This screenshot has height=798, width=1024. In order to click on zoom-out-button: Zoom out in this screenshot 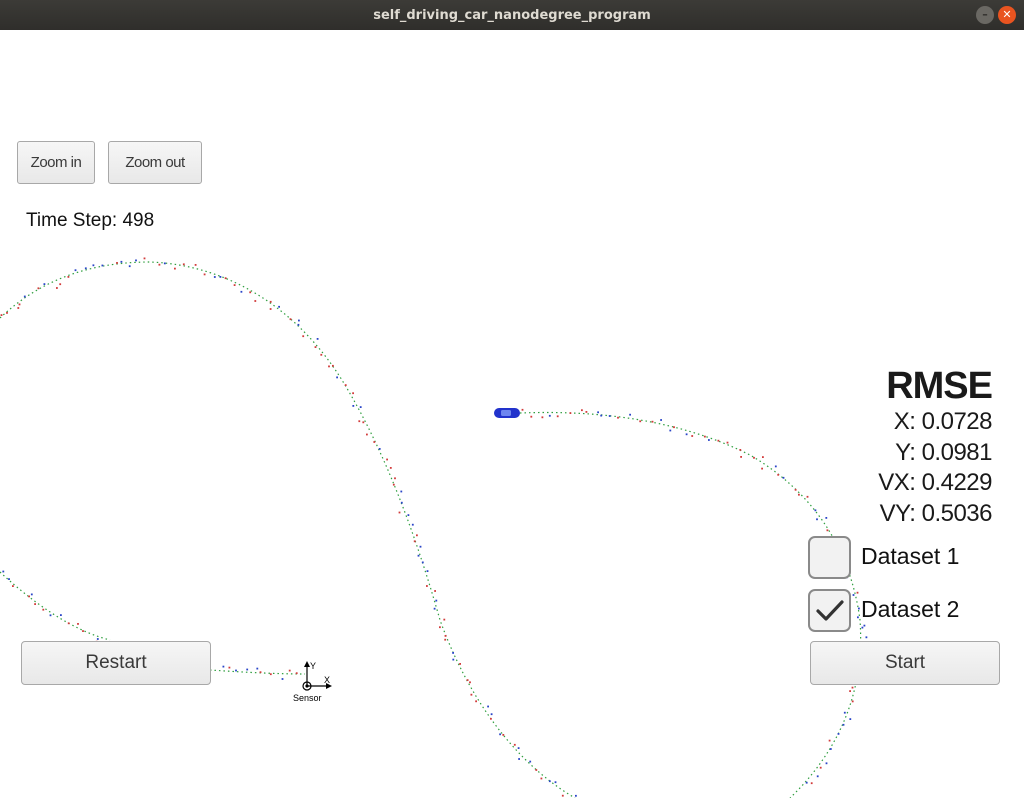, I will do `click(155, 162)`.